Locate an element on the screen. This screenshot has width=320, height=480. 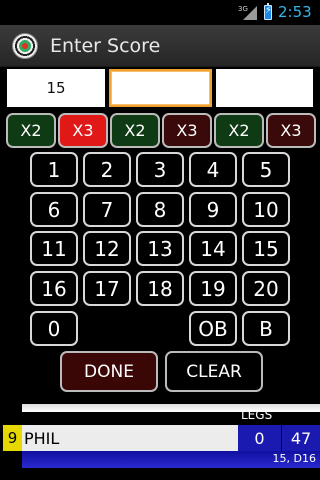
signal-icon is located at coordinates (250, 13).